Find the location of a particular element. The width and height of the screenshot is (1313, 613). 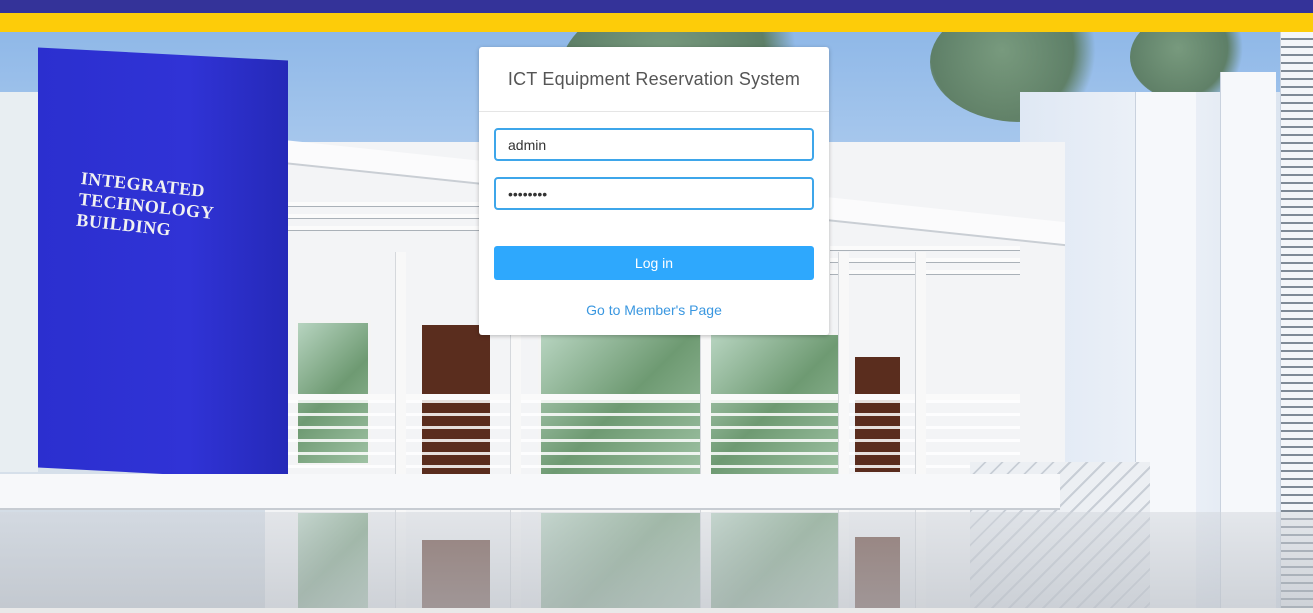

member-page-link: Go to Member's Page is located at coordinates (654, 310).